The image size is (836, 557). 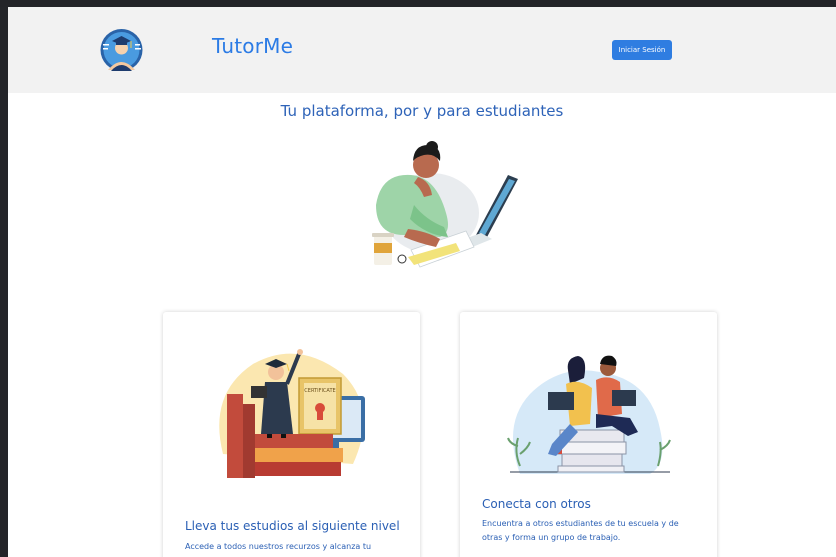 I want to click on svg-text: CERTIFICATE, so click(x=319, y=391).